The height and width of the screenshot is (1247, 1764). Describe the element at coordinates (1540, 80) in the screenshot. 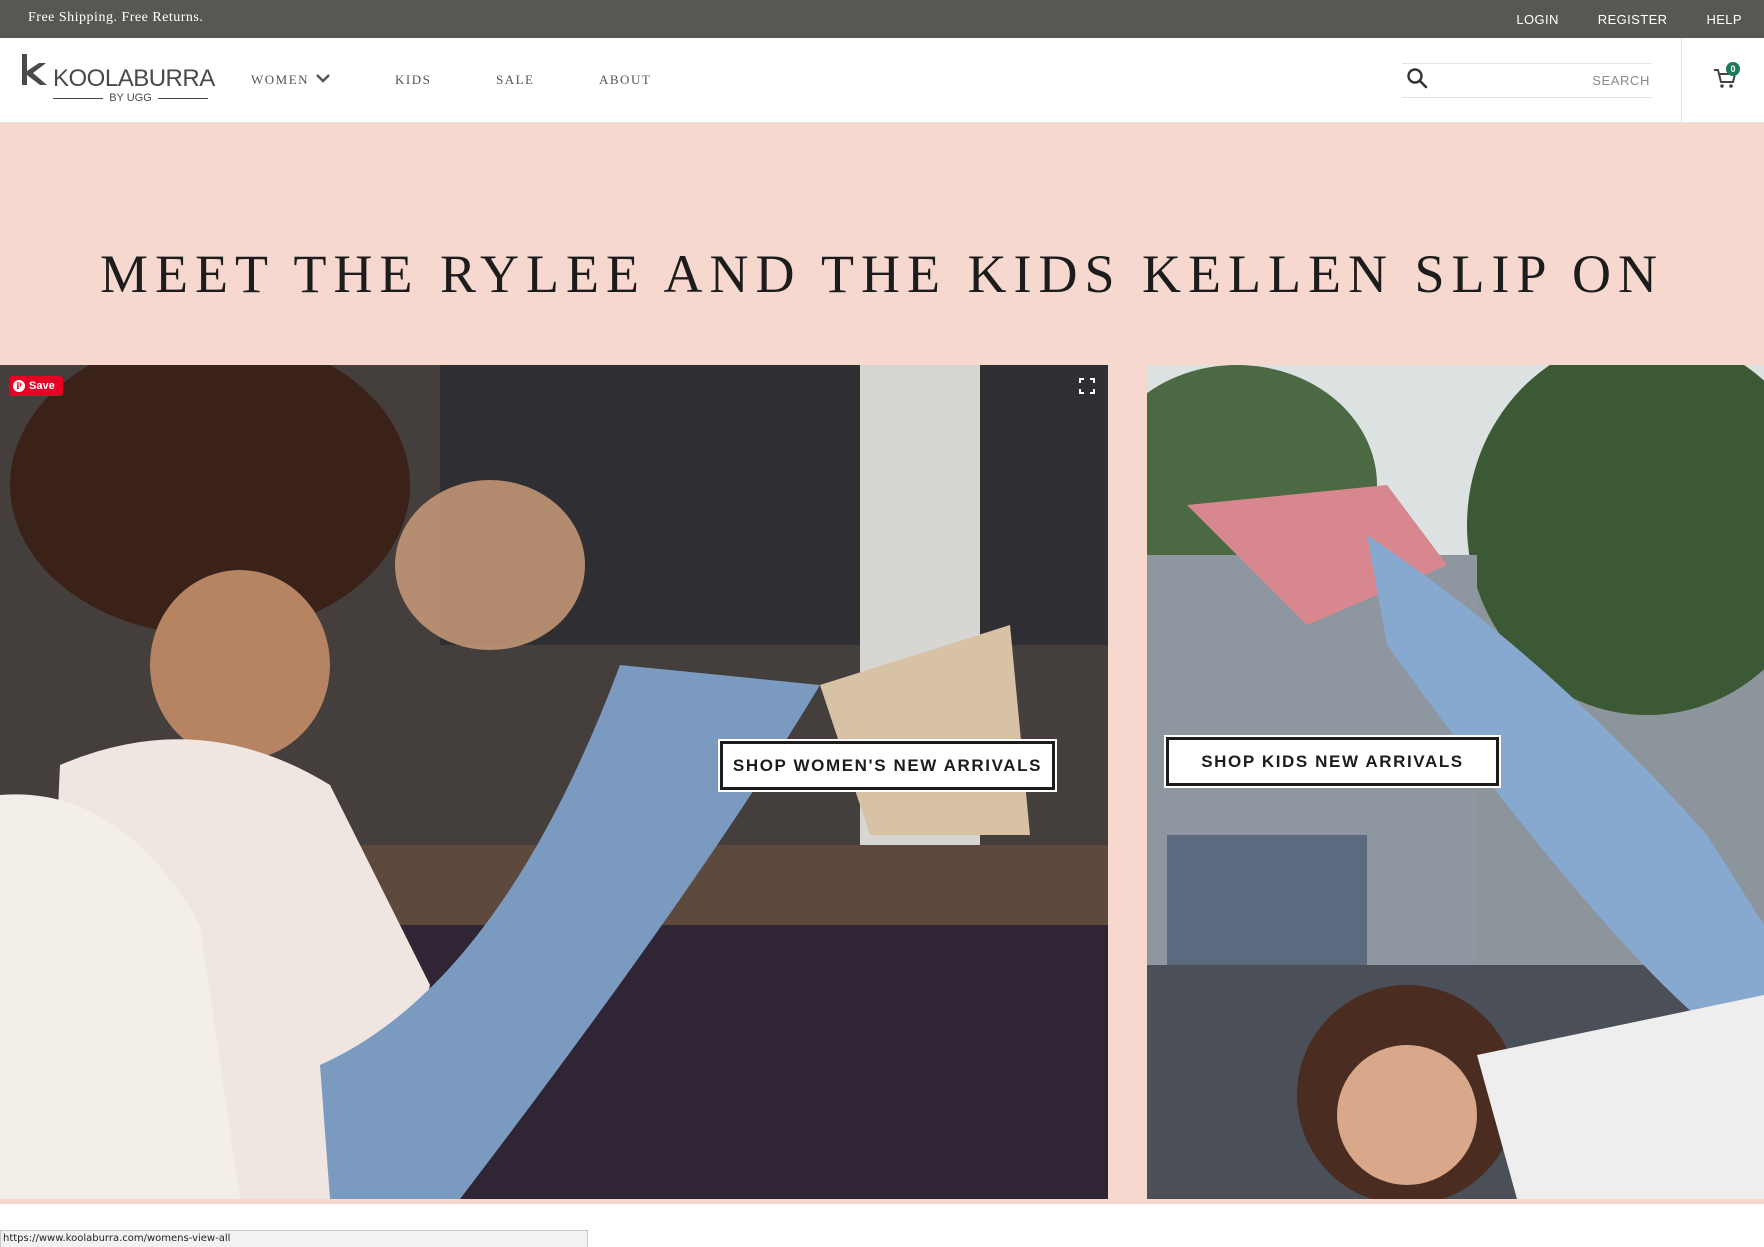

I see `search-input` at that location.